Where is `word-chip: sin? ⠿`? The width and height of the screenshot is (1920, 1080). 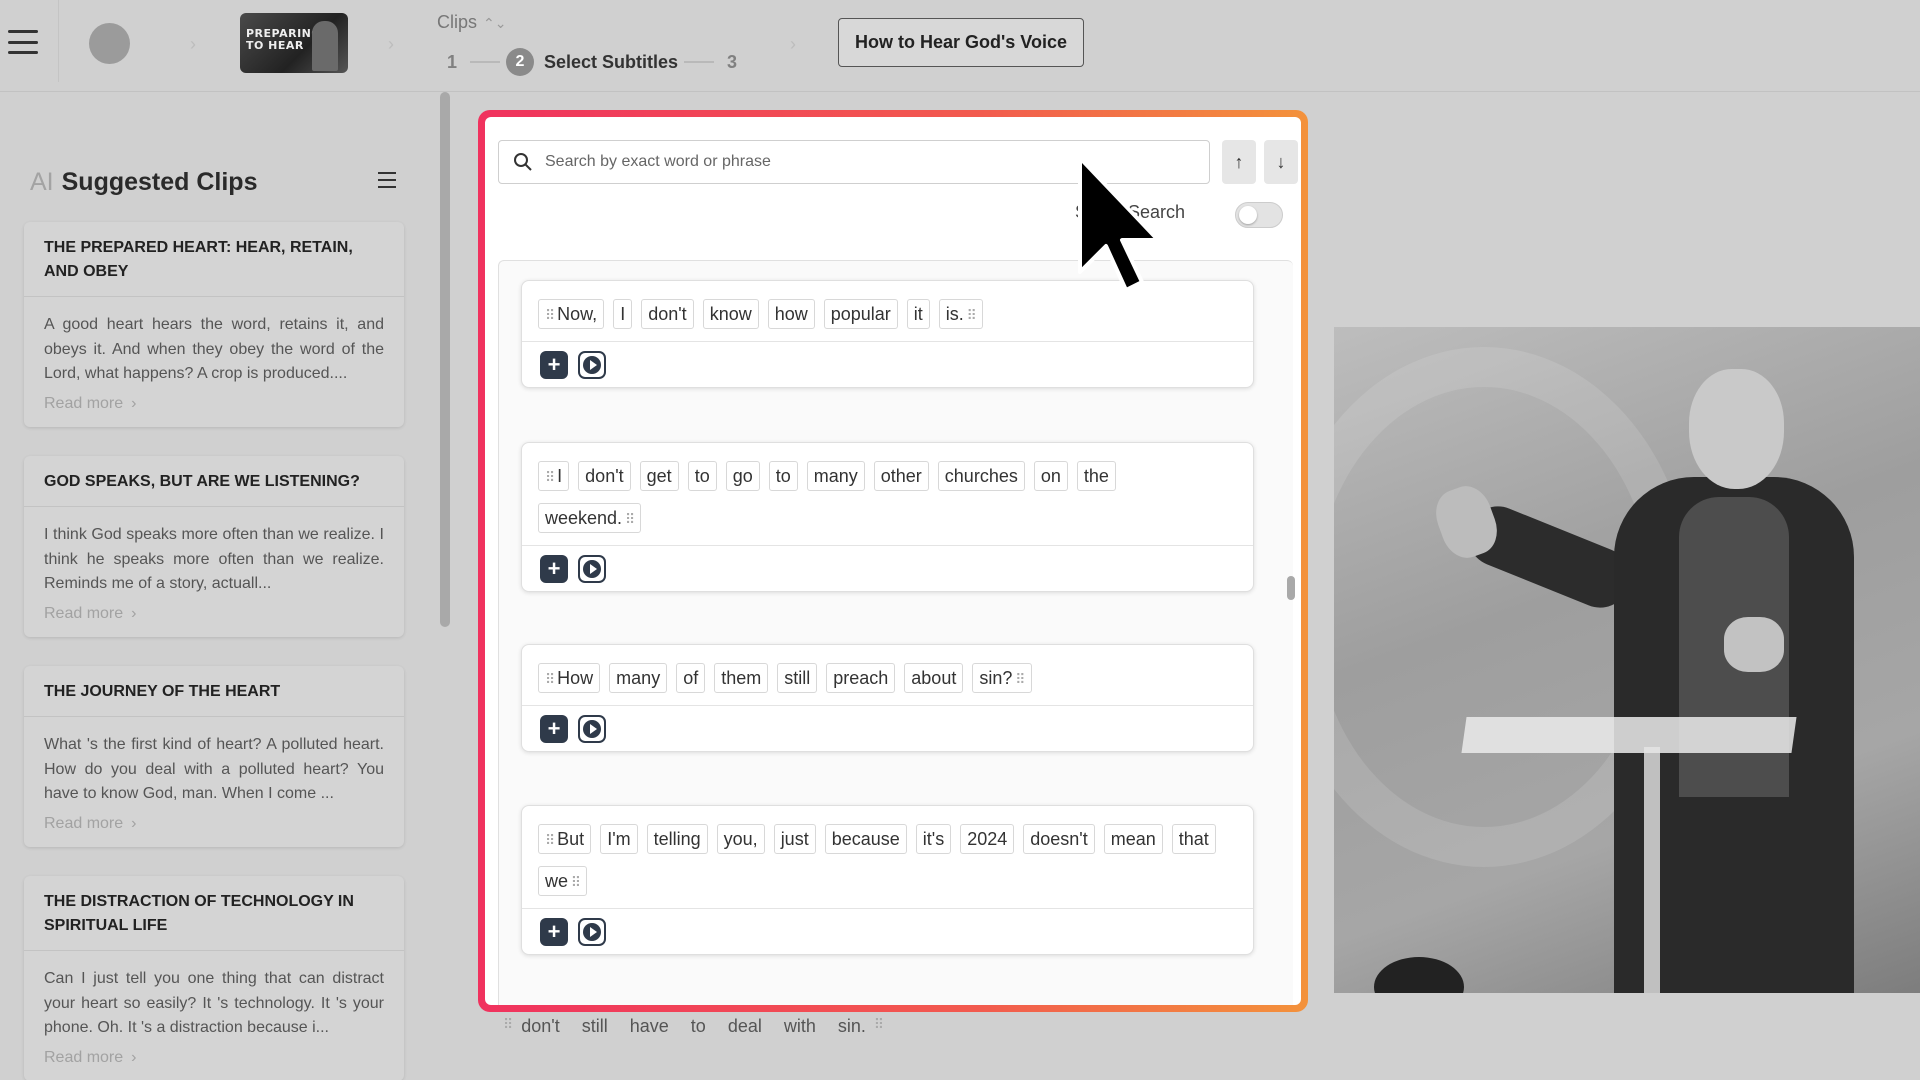
word-chip: sin? ⠿ is located at coordinates (1002, 678).